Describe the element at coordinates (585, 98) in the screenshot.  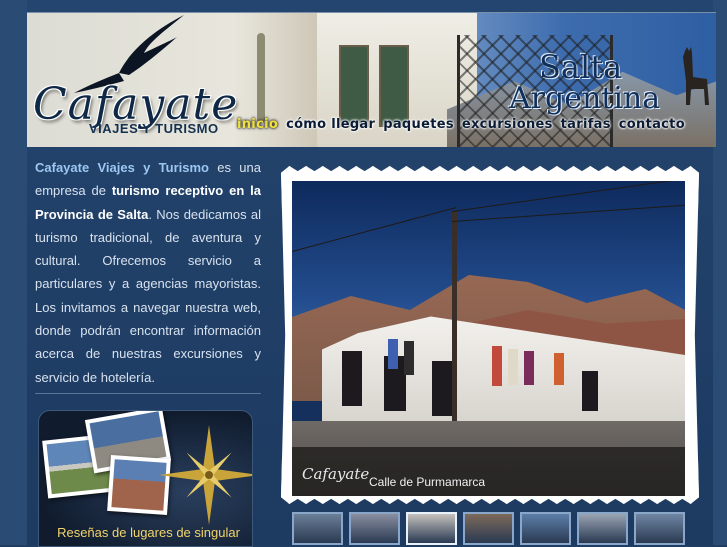
I see `region-title-line2: Argentina` at that location.